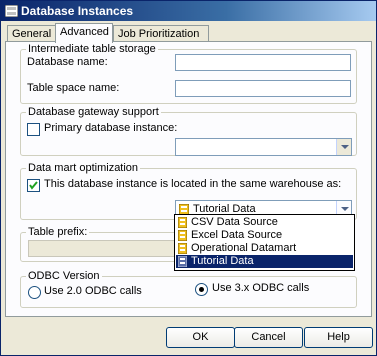  Describe the element at coordinates (264, 261) in the screenshot. I see `list-item-selected: Tutorial Data` at that location.